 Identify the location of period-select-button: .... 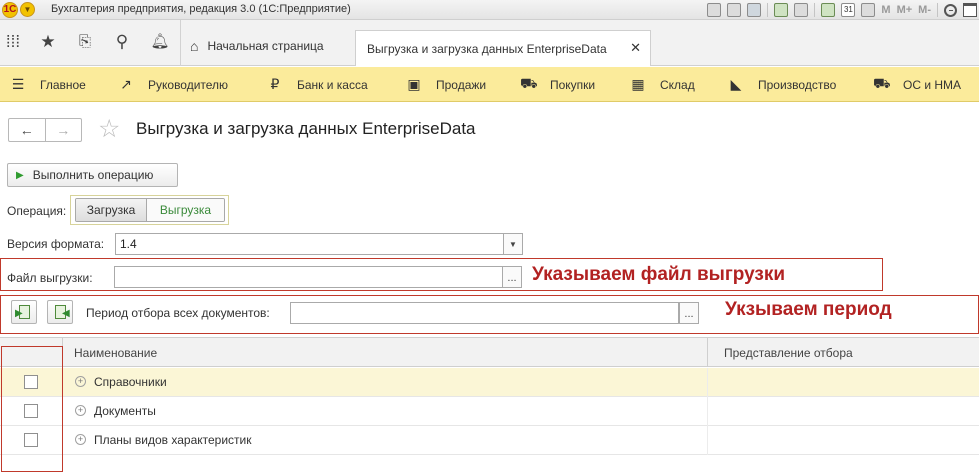
(689, 313).